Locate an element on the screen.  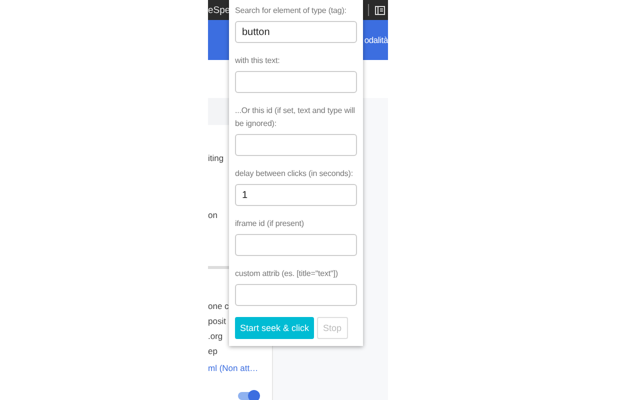
field-label: iframe id (if present) is located at coordinates (270, 224).